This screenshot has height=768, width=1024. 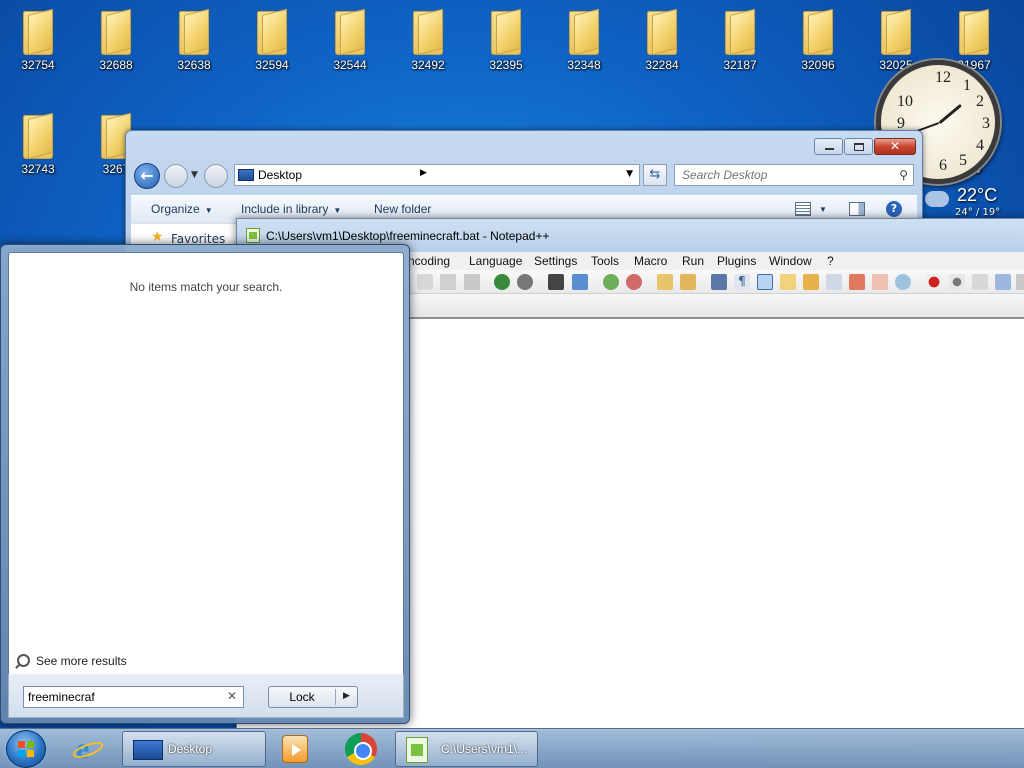 What do you see at coordinates (980, 282) in the screenshot?
I see `play-macro-icon` at bounding box center [980, 282].